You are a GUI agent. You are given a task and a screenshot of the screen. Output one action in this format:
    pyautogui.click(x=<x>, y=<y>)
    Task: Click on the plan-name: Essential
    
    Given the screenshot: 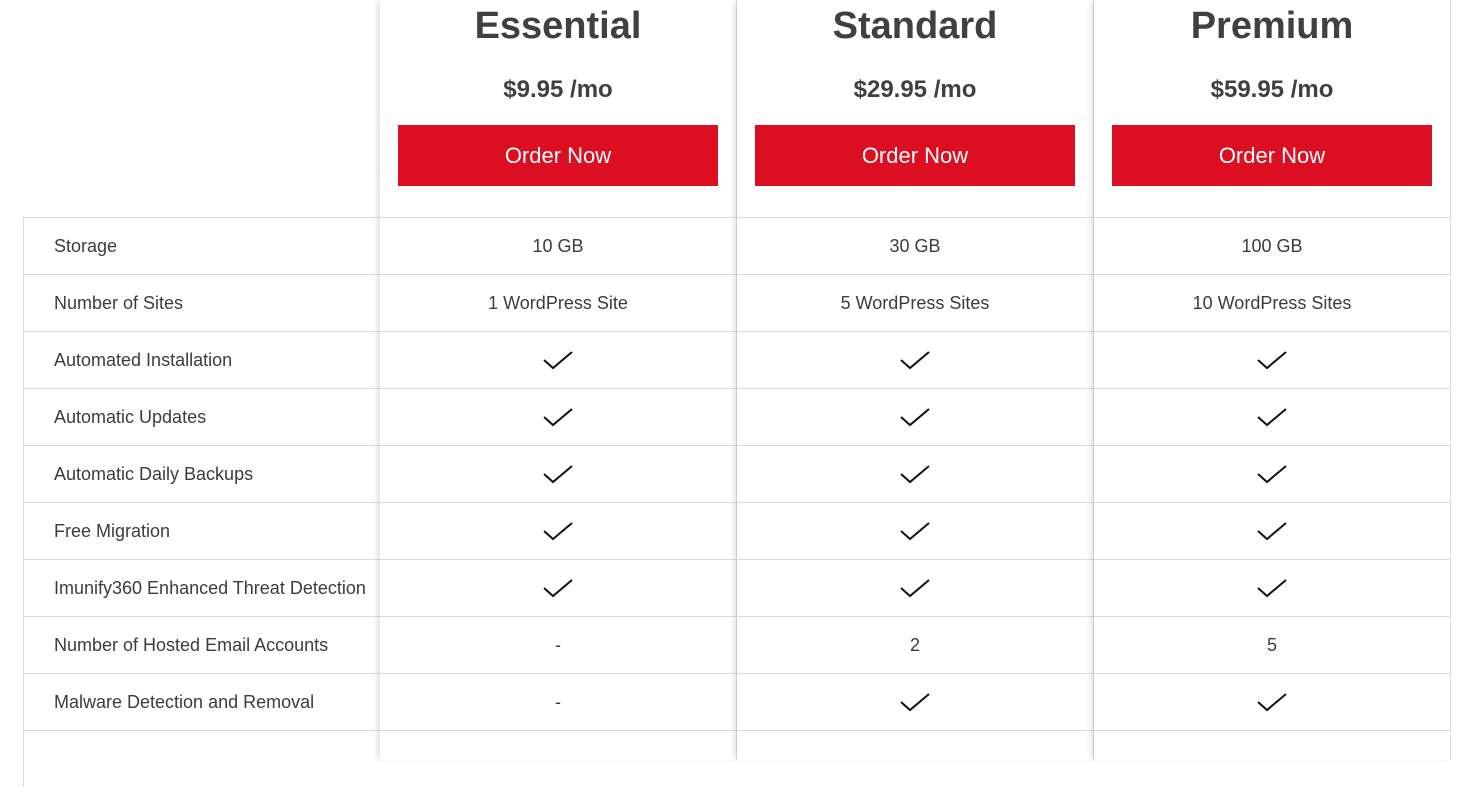 What is the action you would take?
    pyautogui.click(x=558, y=26)
    